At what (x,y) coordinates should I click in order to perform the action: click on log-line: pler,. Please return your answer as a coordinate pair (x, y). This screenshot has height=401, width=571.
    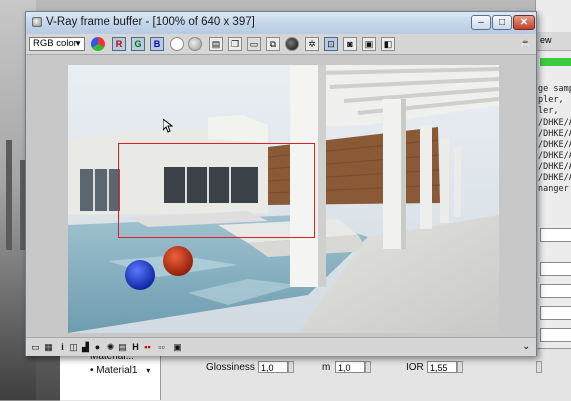
    Looking at the image, I should click on (551, 100).